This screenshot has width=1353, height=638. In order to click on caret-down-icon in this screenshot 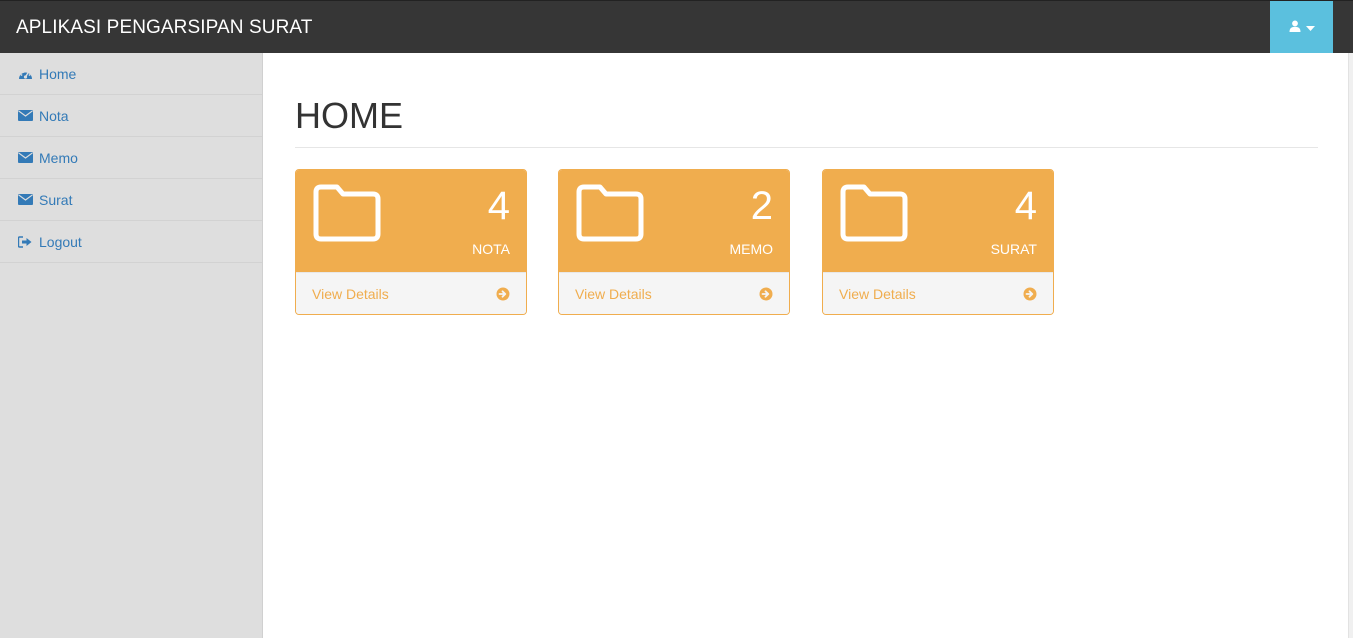, I will do `click(1310, 28)`.